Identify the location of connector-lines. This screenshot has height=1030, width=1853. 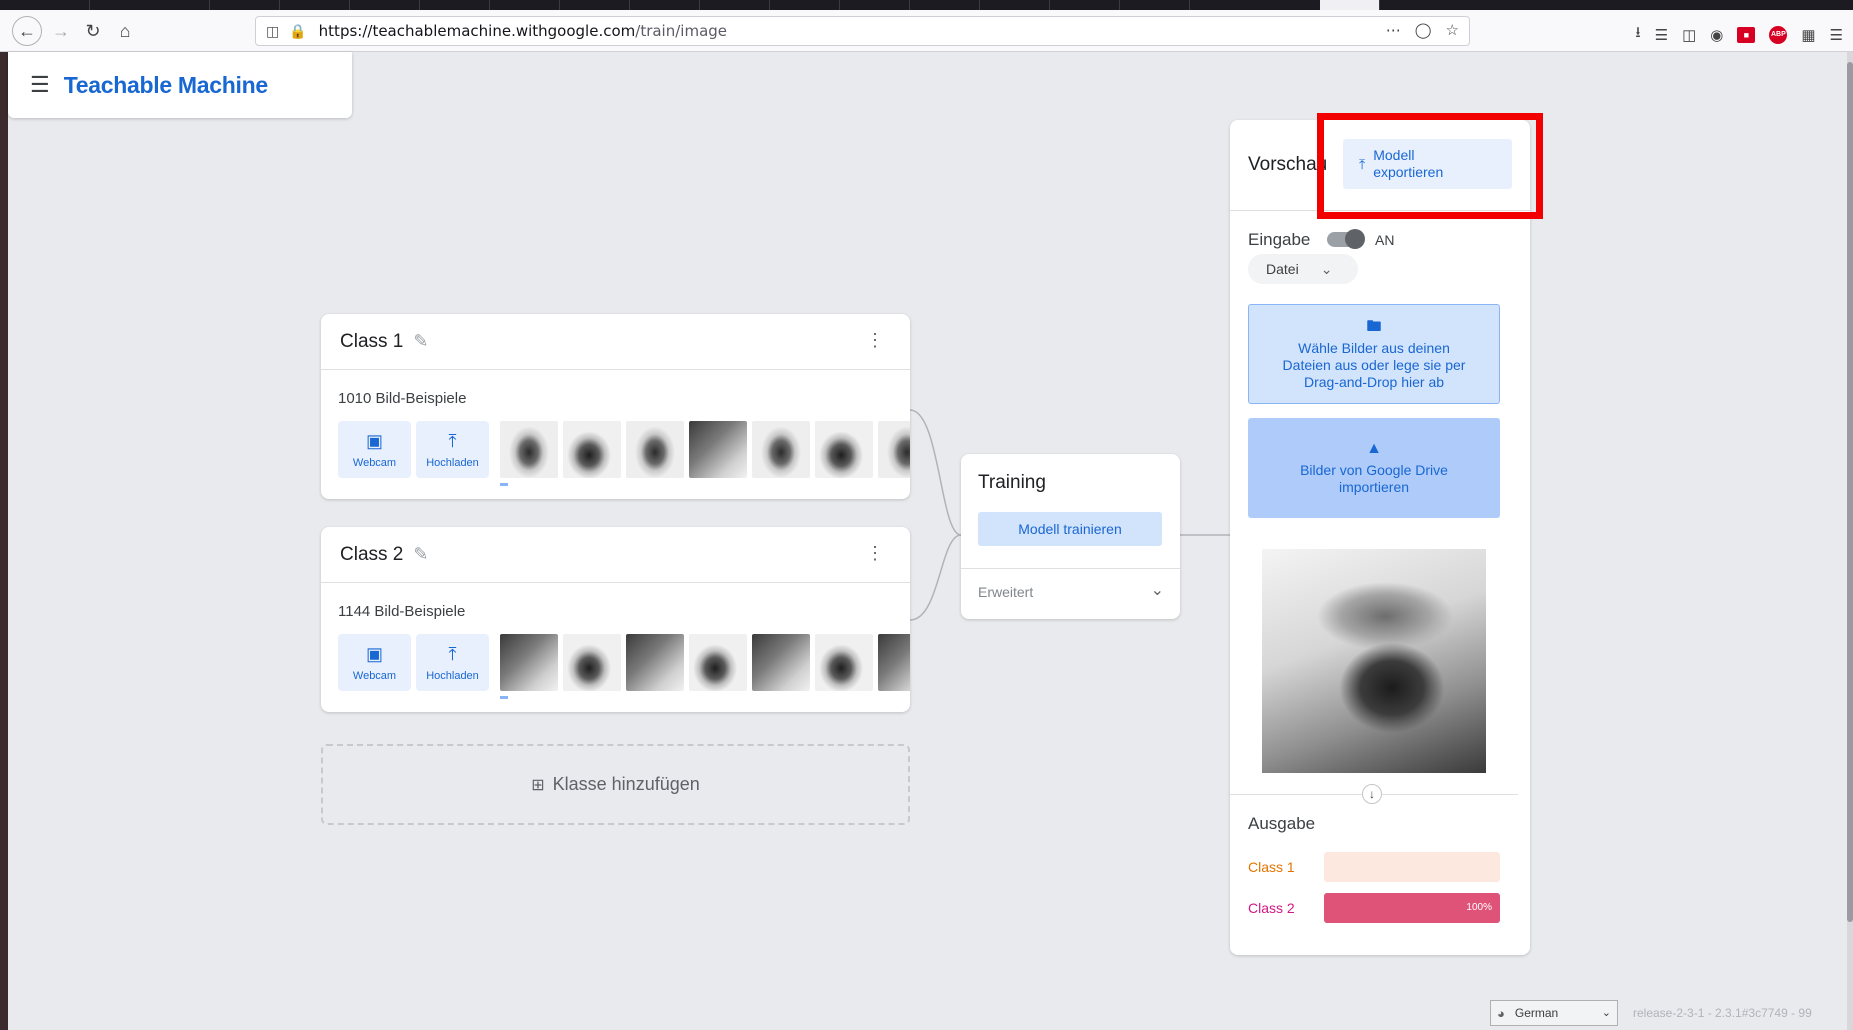
(1069, 515).